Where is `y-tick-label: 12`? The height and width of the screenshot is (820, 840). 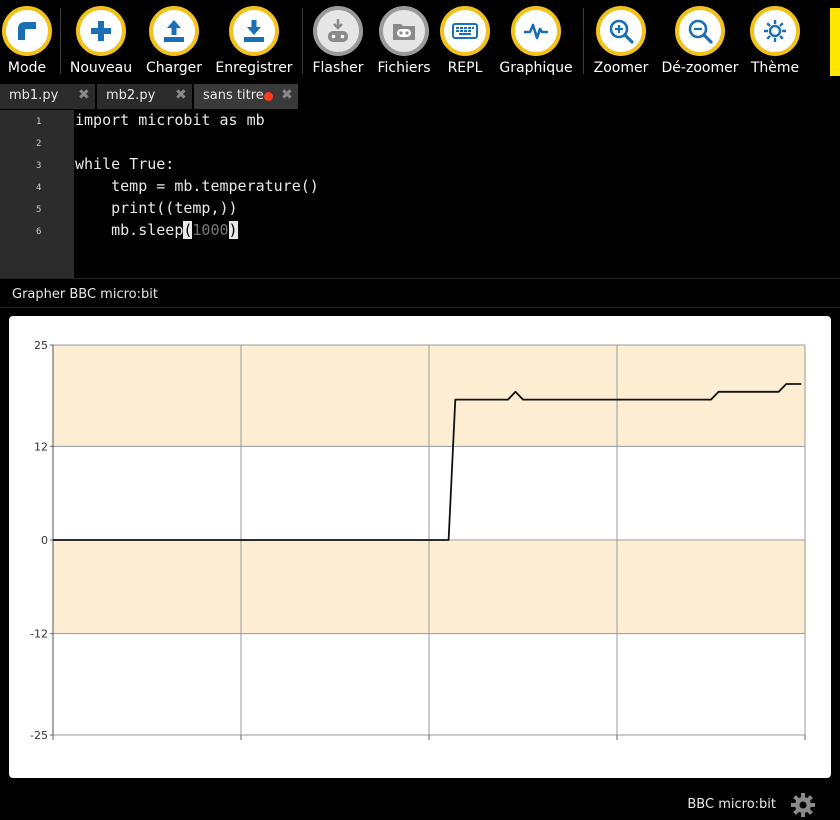
y-tick-label: 12 is located at coordinates (41, 446).